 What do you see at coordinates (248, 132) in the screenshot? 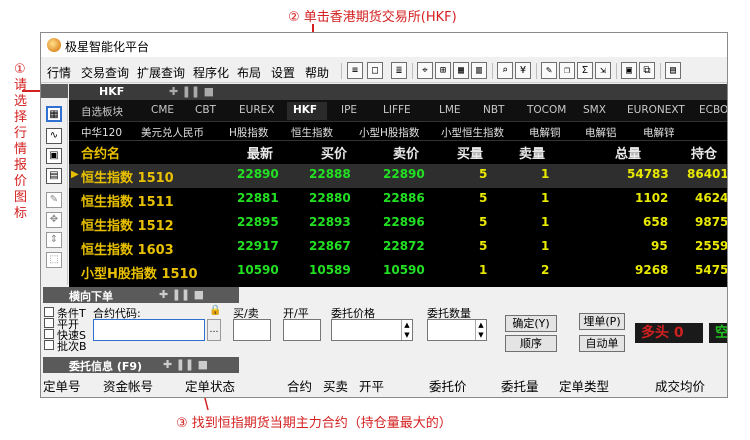
I see `subtab-hshare-index: H股指数` at bounding box center [248, 132].